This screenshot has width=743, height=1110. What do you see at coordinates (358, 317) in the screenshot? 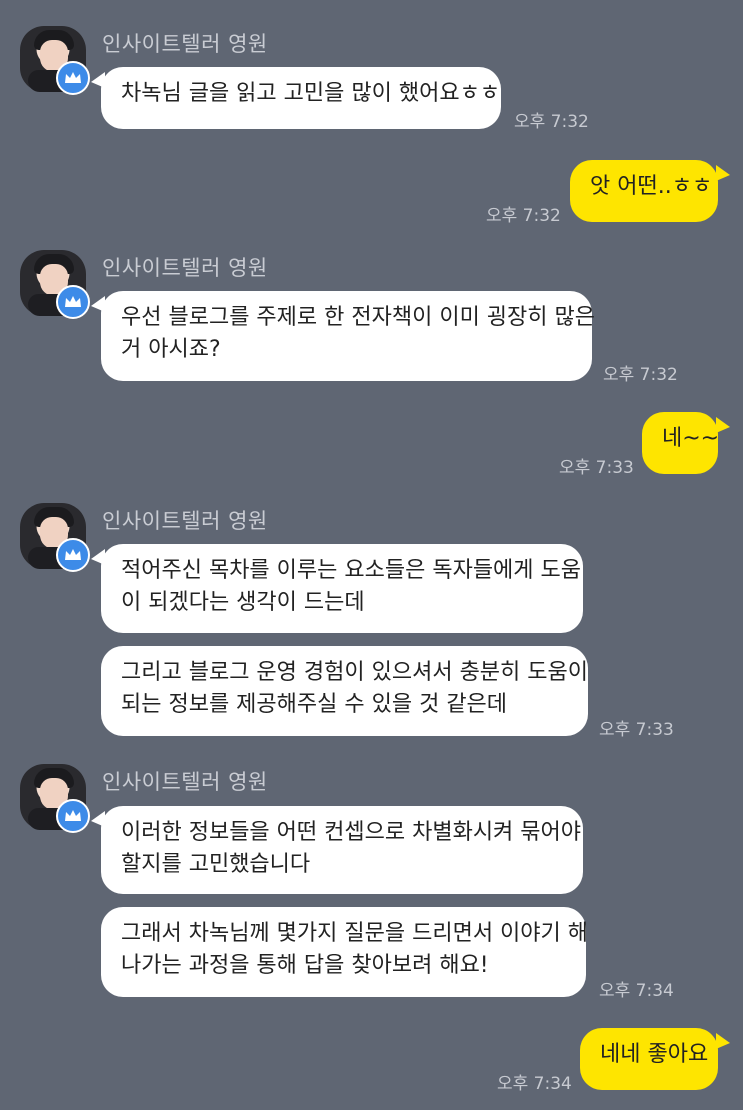
I see `message-line: 우선 블로그를 주제로 한 전자책이 이미 굉장히 많은` at bounding box center [358, 317].